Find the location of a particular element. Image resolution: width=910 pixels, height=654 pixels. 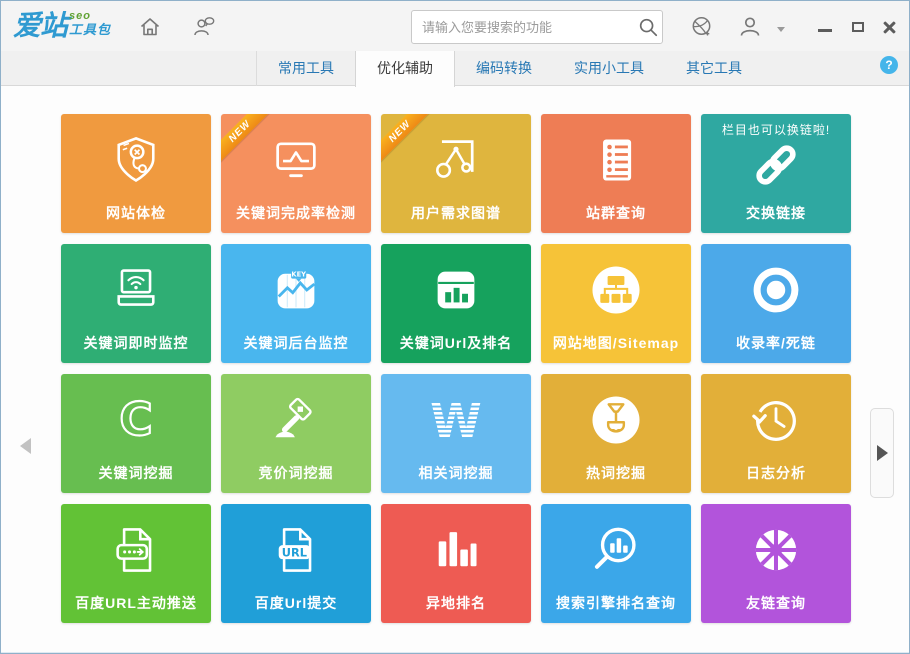

tile-label: 关键词Url及排名 is located at coordinates (456, 343).